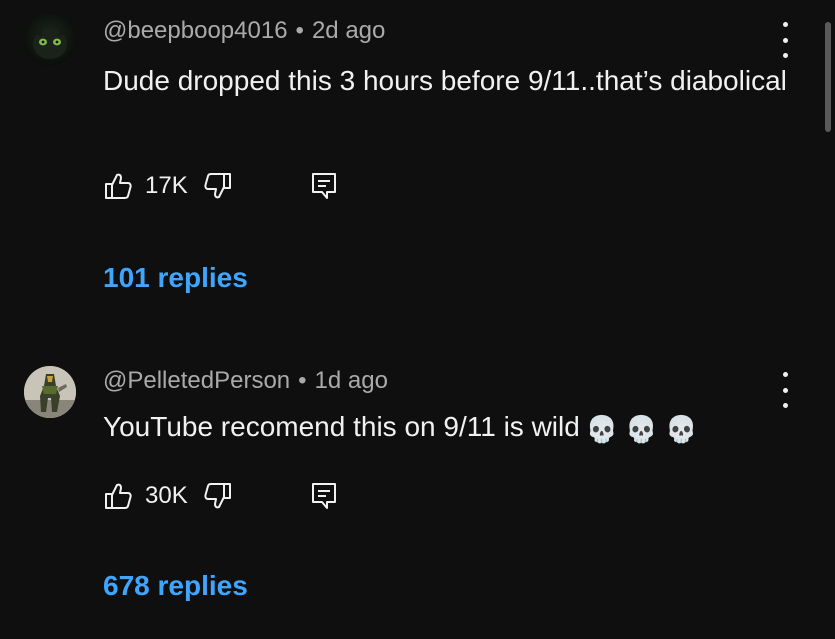 The image size is (835, 639). I want to click on timestamp: 2d ago, so click(348, 30).